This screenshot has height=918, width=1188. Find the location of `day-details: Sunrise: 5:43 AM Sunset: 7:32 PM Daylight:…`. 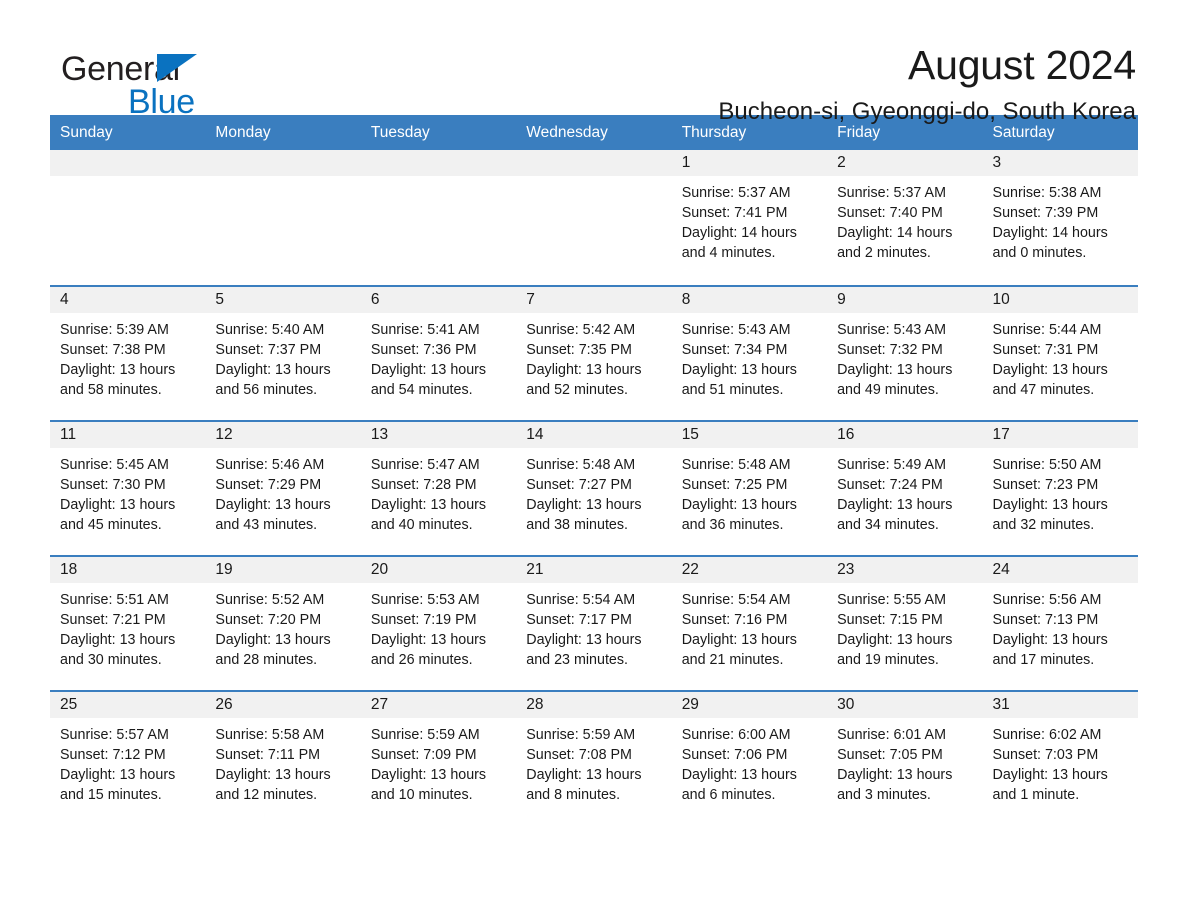

day-details: Sunrise: 5:43 AM Sunset: 7:32 PM Daylight:… is located at coordinates (904, 356).